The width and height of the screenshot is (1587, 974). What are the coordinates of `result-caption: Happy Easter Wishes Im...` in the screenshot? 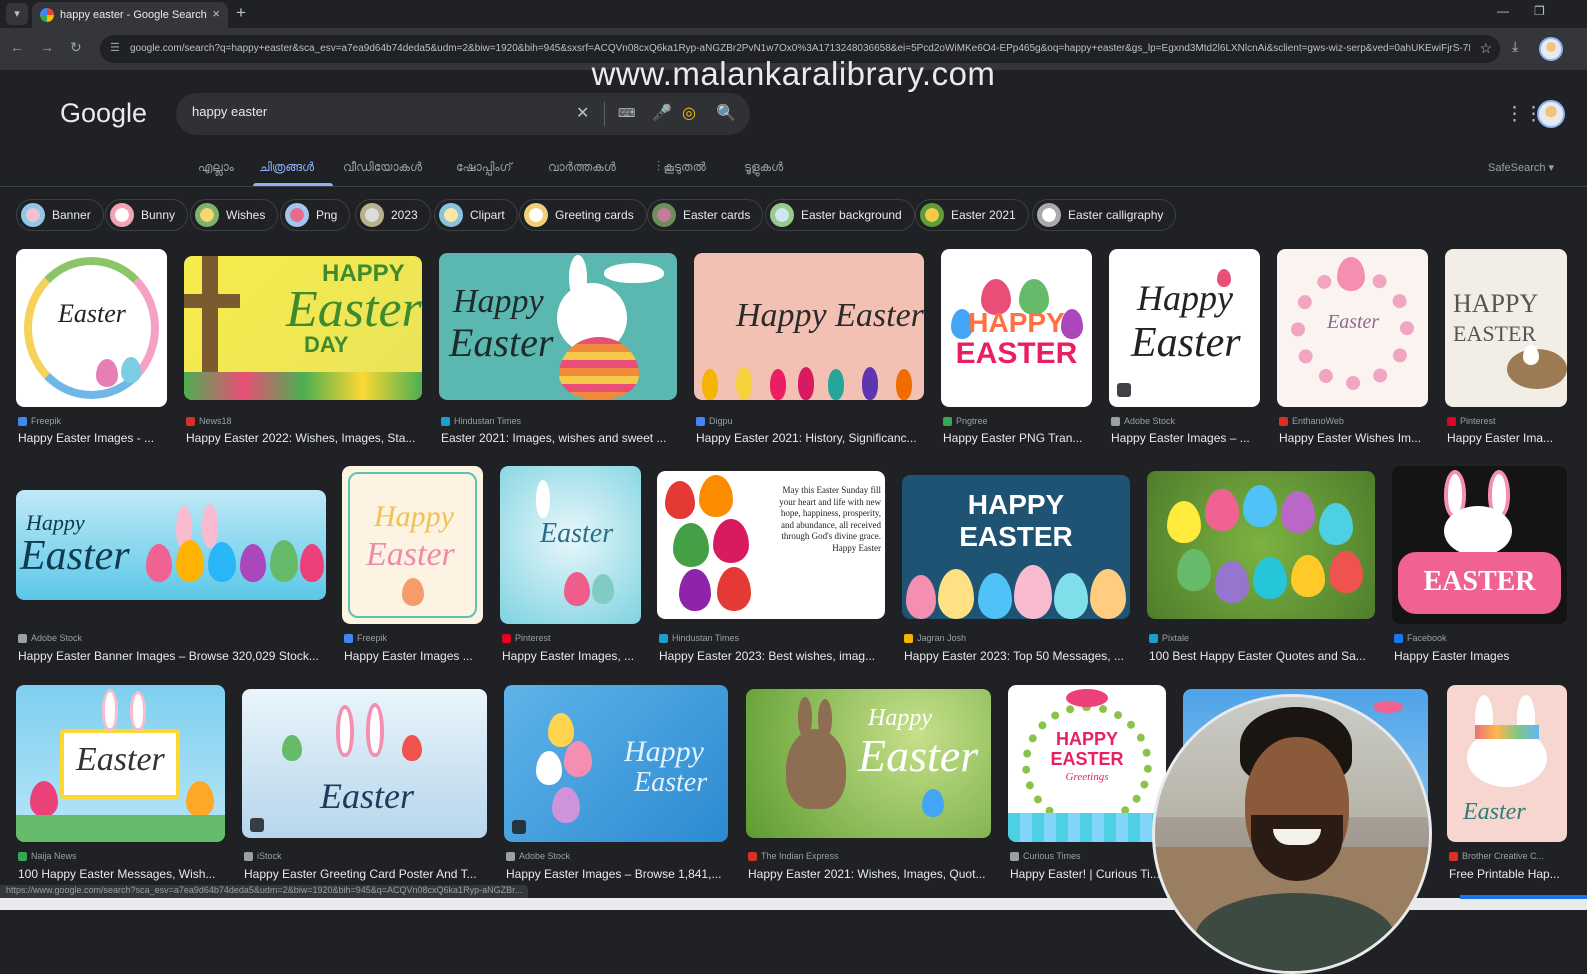 It's located at (1354, 438).